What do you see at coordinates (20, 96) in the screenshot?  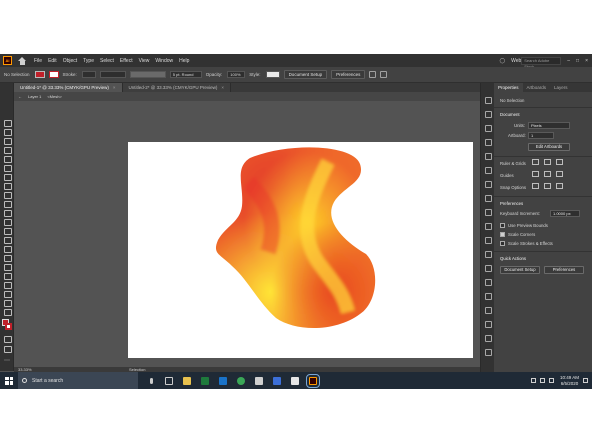 I see `back-arrow-icon: ←` at bounding box center [20, 96].